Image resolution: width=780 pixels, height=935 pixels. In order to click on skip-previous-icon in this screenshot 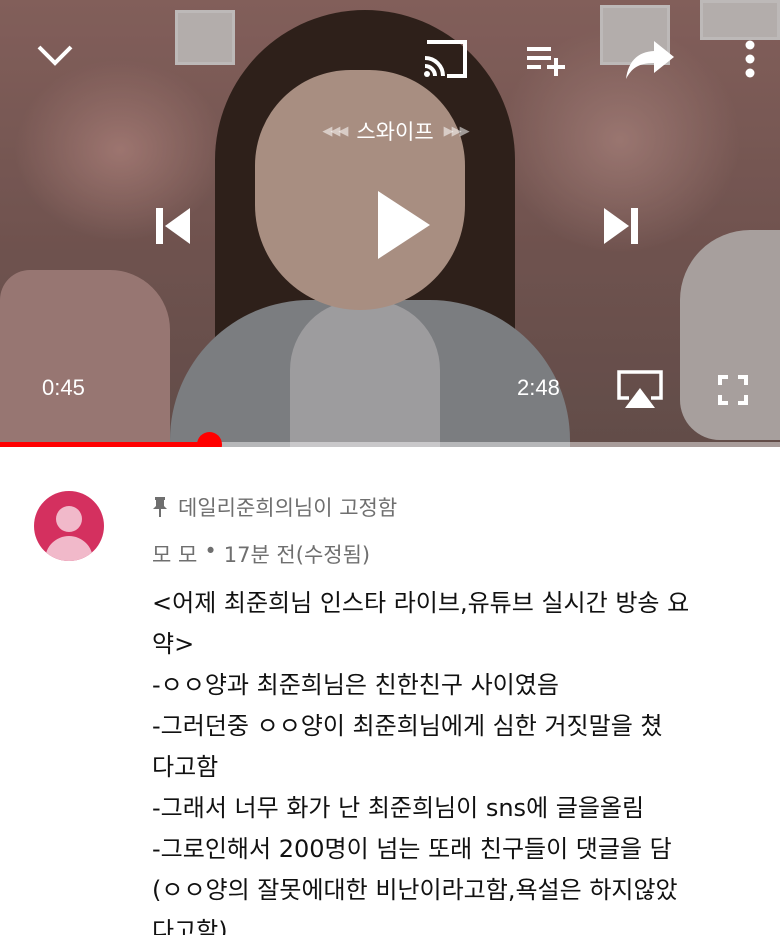, I will do `click(173, 226)`.